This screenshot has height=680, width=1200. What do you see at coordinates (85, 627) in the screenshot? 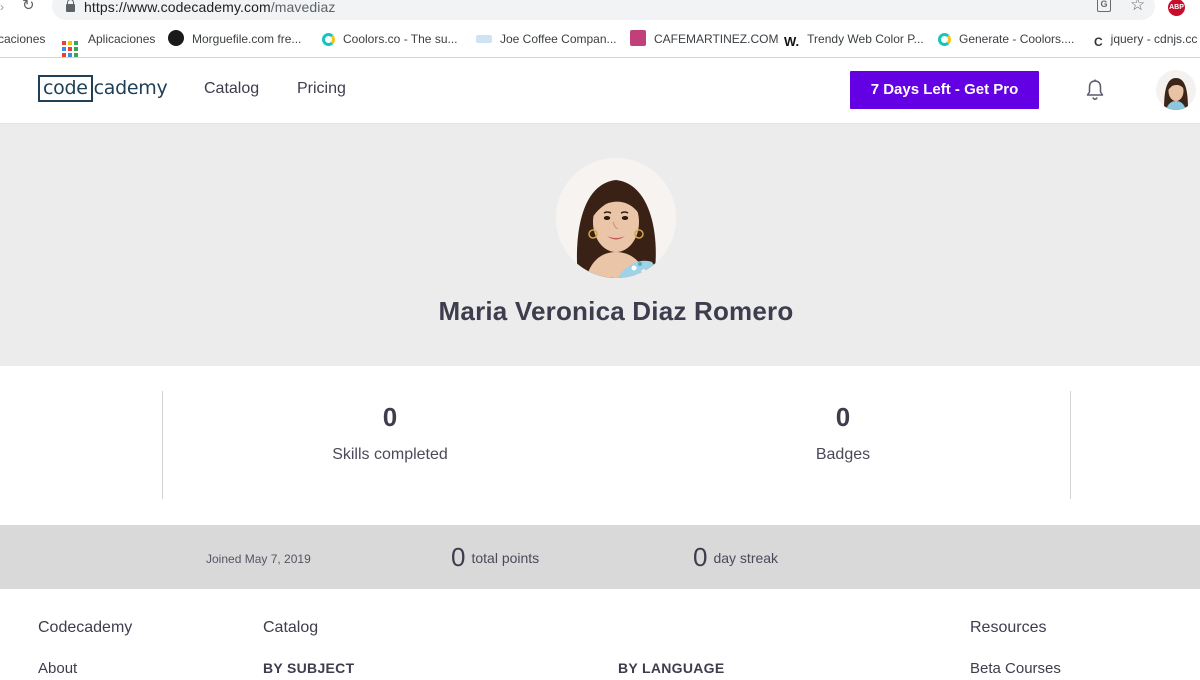
I see `footer-heading-codecademy: Codecademy` at bounding box center [85, 627].